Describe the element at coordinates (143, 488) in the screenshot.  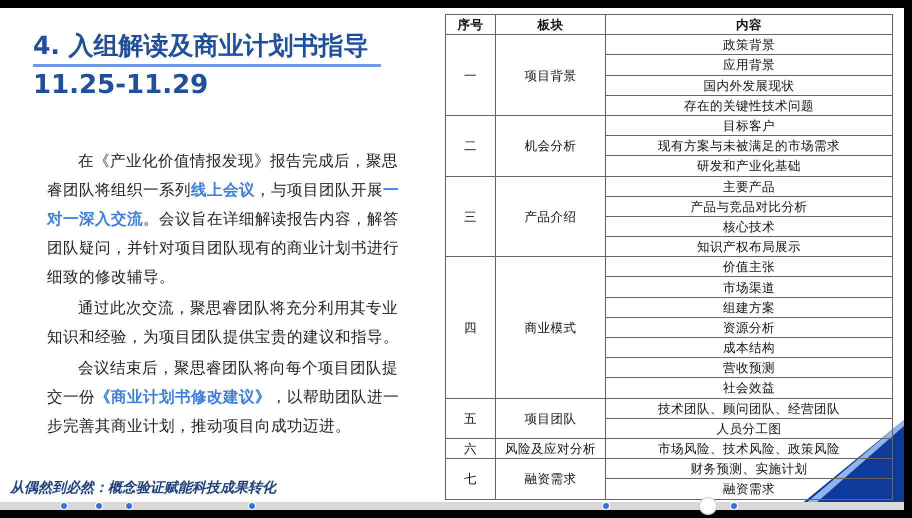
I see `slide-footer-text: 从偶然到必然：概念验证赋能科技成果转化` at that location.